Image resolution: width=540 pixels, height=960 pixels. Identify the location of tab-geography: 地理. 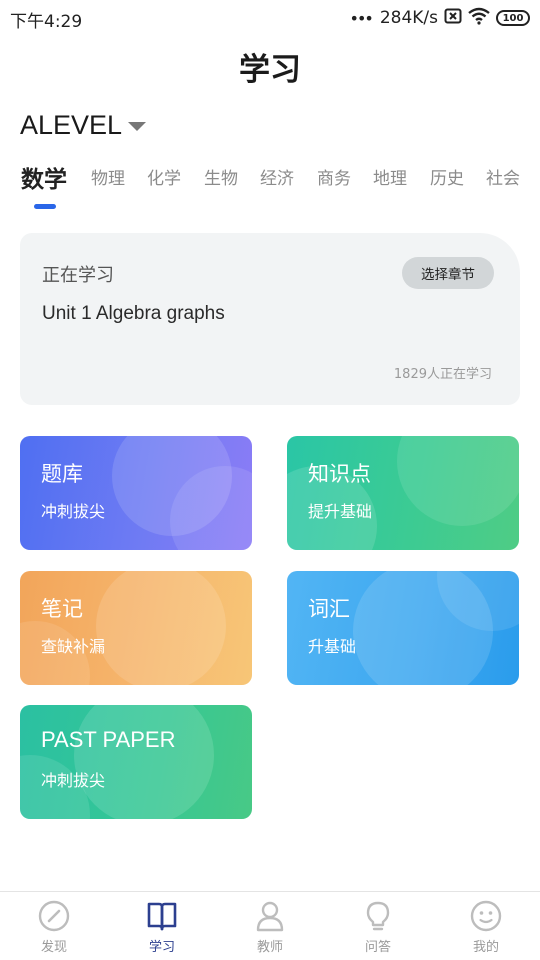
(390, 176).